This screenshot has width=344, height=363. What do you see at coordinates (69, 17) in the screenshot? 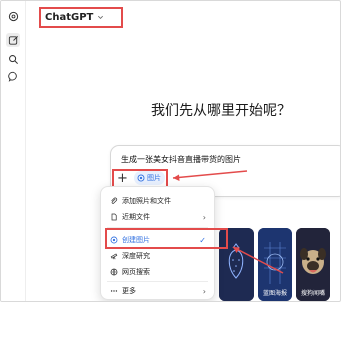
I see `model-name: ChatGPT` at bounding box center [69, 17].